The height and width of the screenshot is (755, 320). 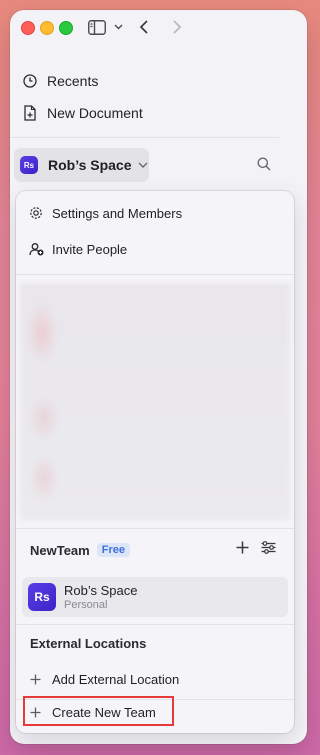 I want to click on space-entry-subtitle: Personal, so click(x=86, y=605).